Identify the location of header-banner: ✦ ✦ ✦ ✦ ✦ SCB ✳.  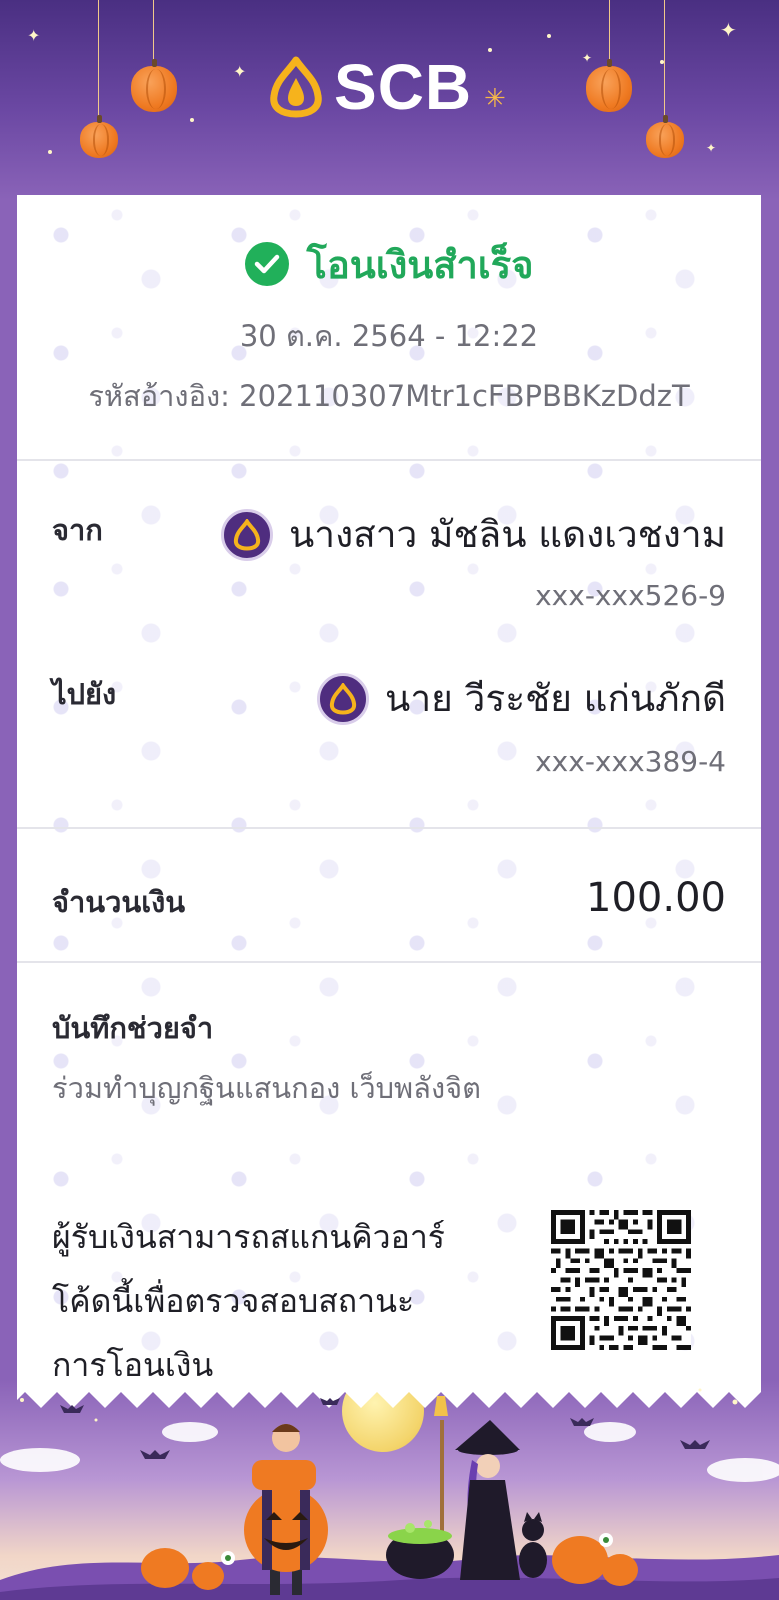
(389, 100).